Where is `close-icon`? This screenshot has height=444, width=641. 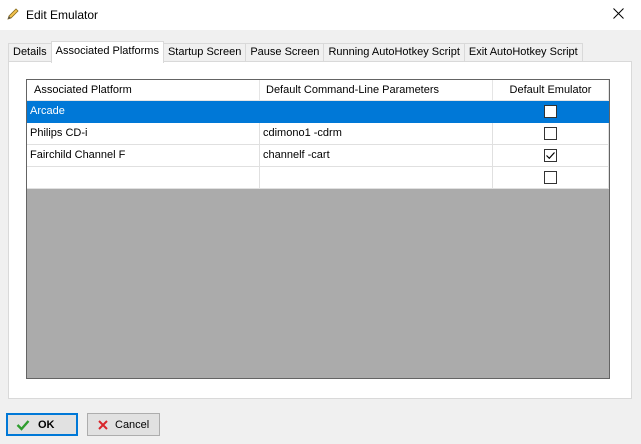
close-icon is located at coordinates (618, 15).